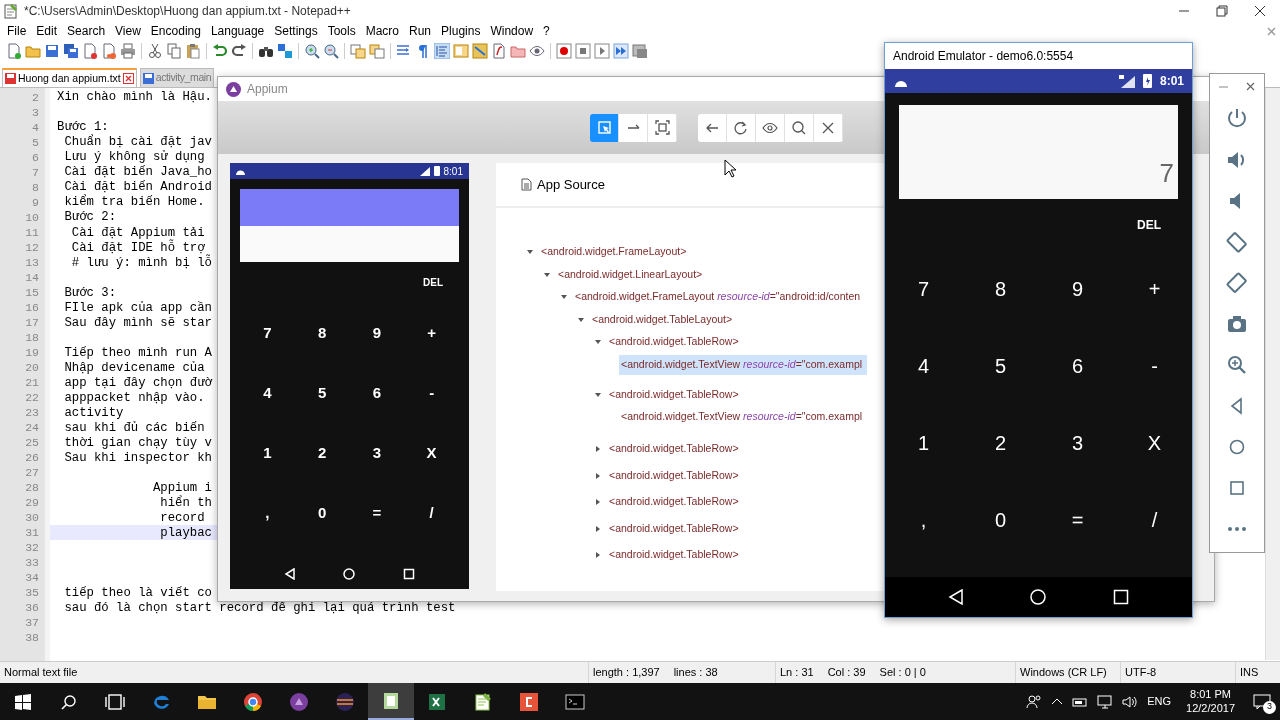 The width and height of the screenshot is (1280, 720). Describe the element at coordinates (296, 31) in the screenshot. I see `menu-item: Settings` at that location.